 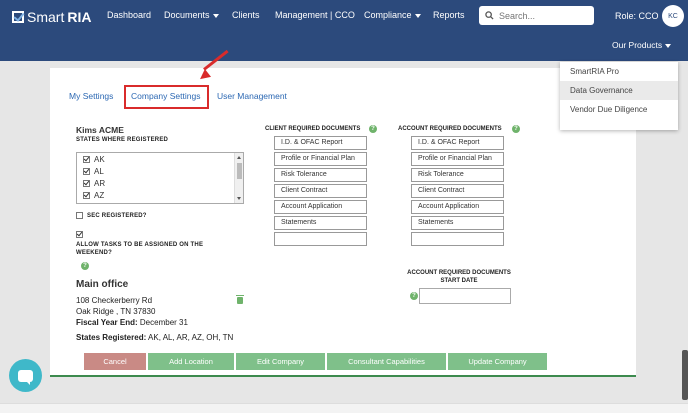 I want to click on states-registered-label: STATES WHERE REGISTERED, so click(x=122, y=140).